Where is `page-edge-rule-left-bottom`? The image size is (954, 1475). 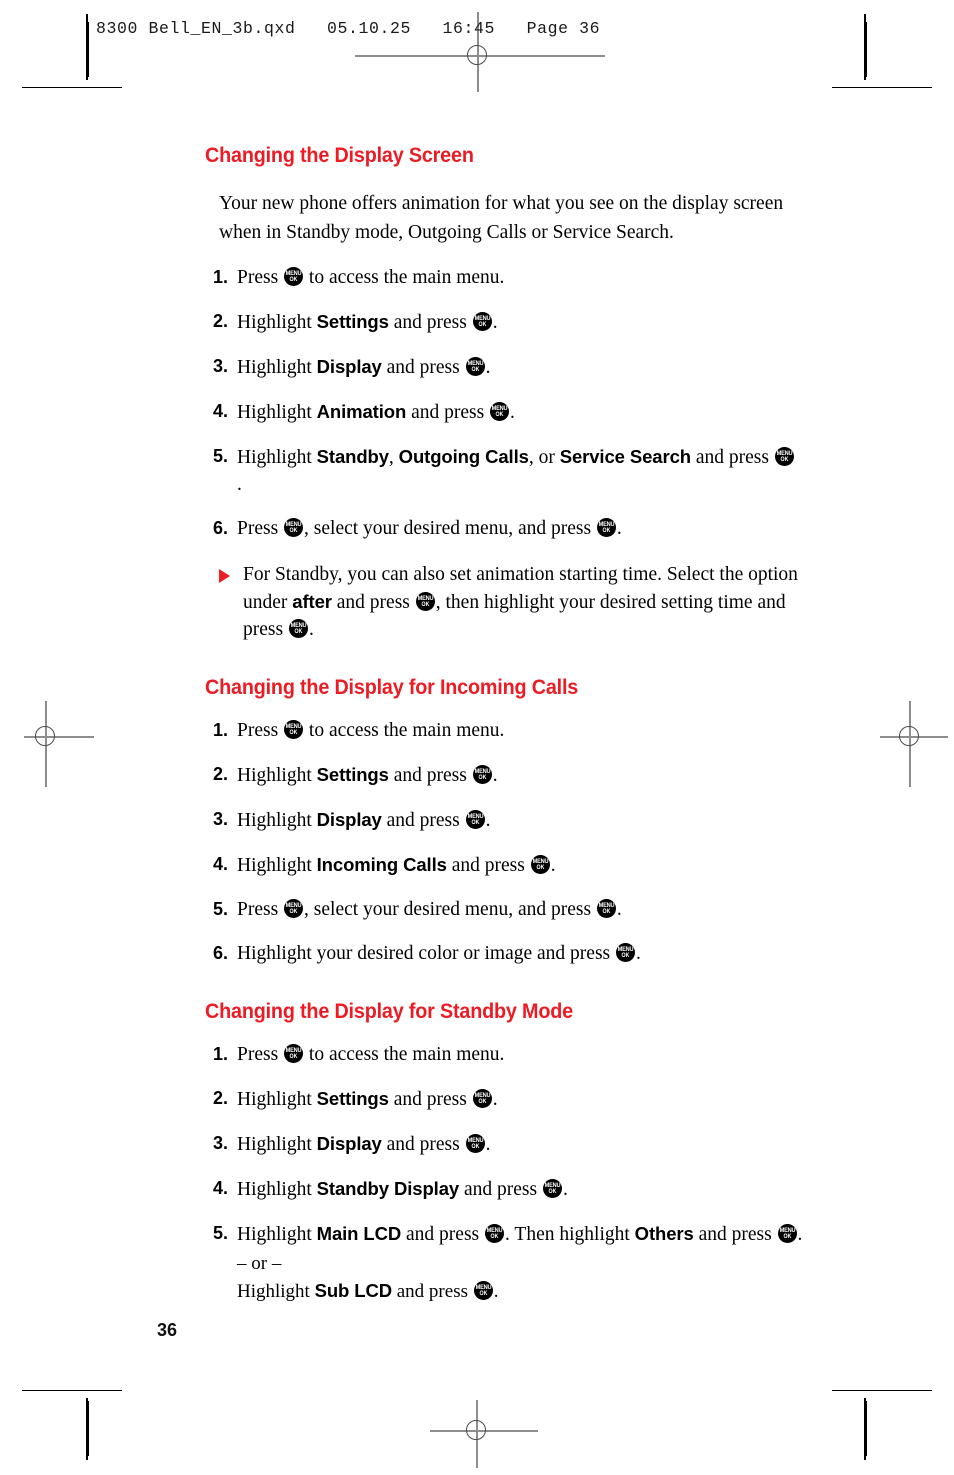
page-edge-rule-left-bottom is located at coordinates (87, 1429).